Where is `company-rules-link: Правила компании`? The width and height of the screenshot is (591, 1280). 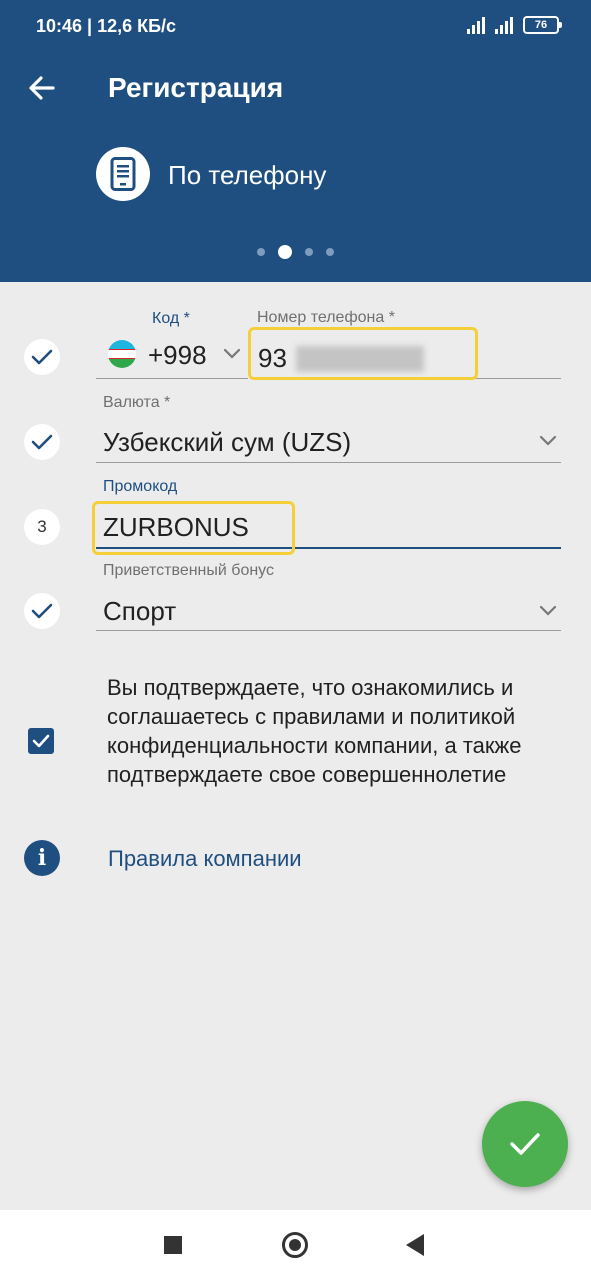
company-rules-link: Правила компании is located at coordinates (205, 859).